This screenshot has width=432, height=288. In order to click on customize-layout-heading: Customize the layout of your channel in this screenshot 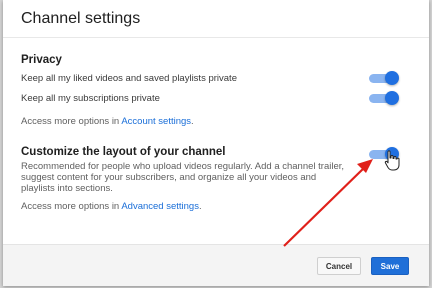, I will do `click(123, 152)`.